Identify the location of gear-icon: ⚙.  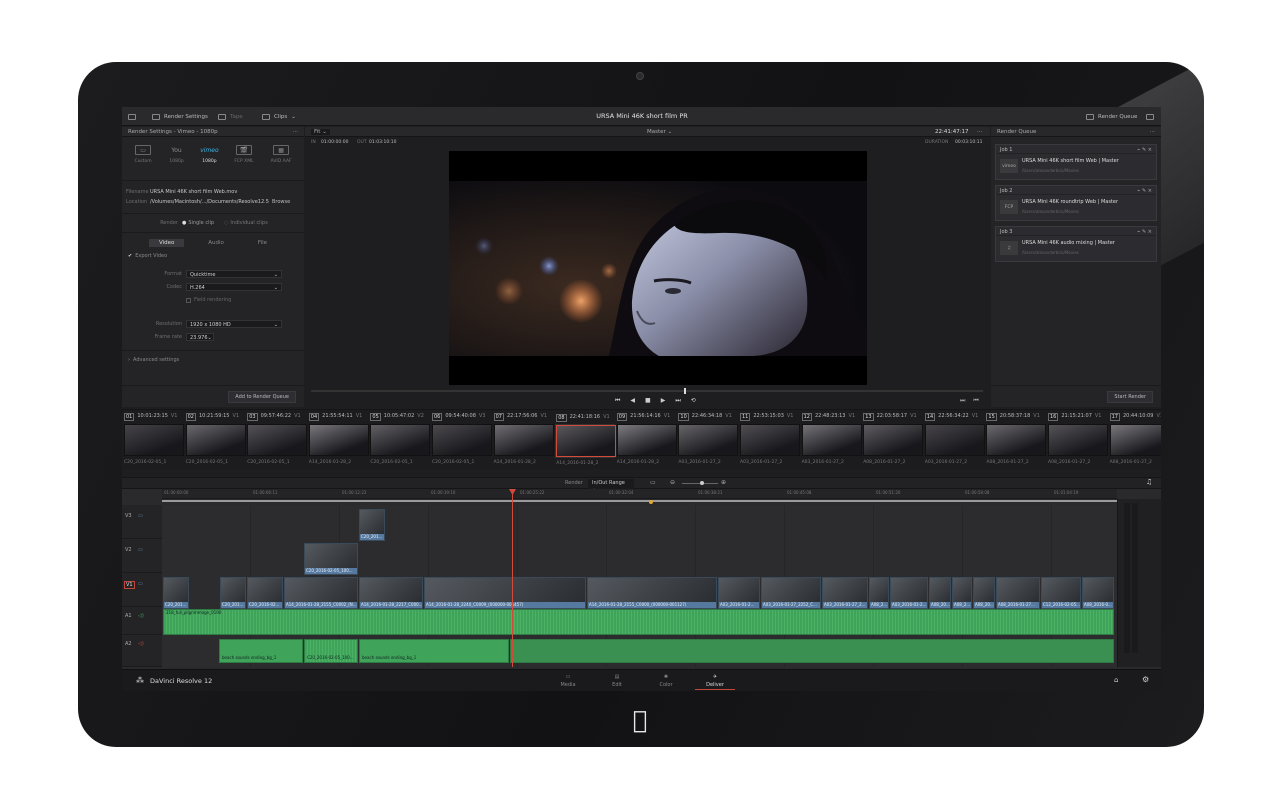
(1145, 679).